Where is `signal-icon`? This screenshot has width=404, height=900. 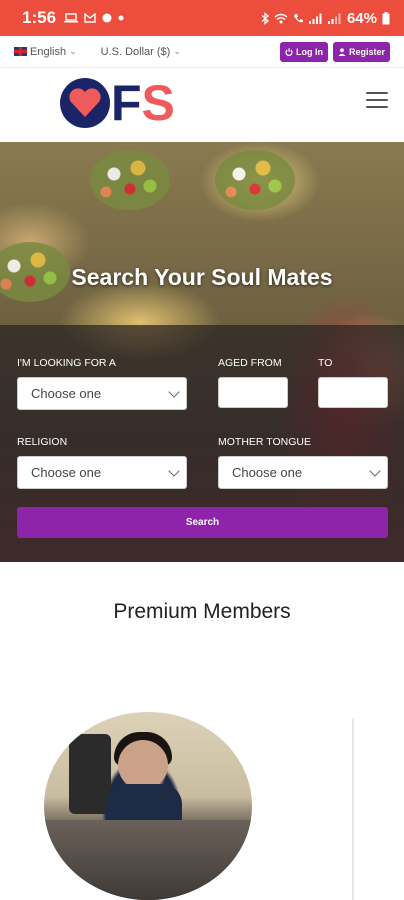
signal-icon is located at coordinates (315, 18).